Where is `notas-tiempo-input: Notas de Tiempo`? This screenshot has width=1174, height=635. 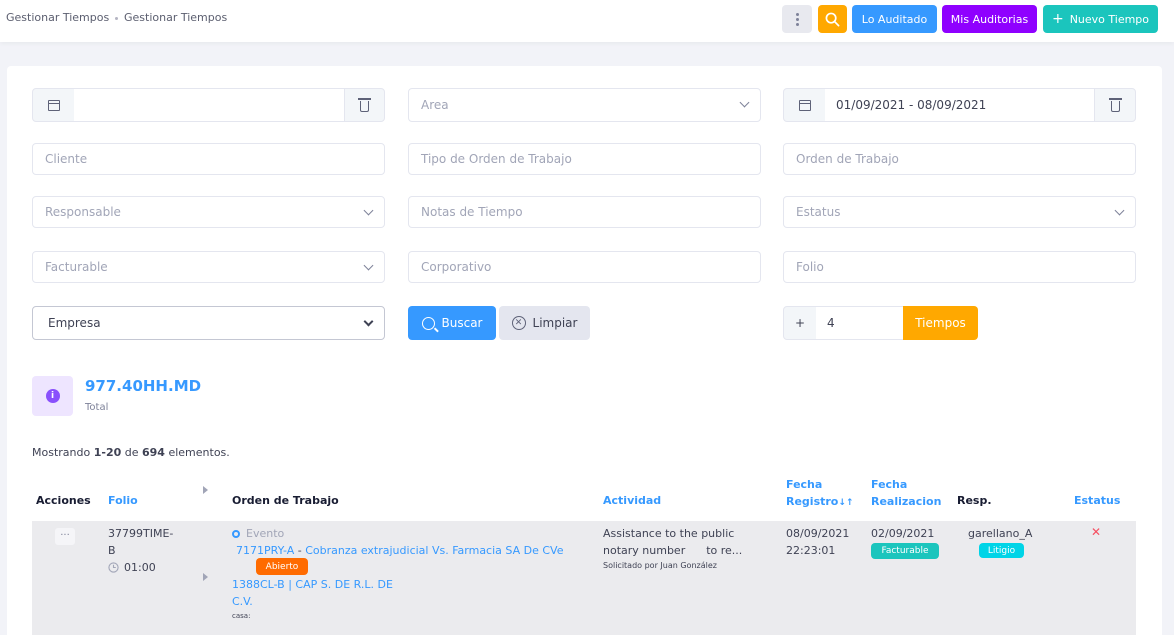 notas-tiempo-input: Notas de Tiempo is located at coordinates (584, 212).